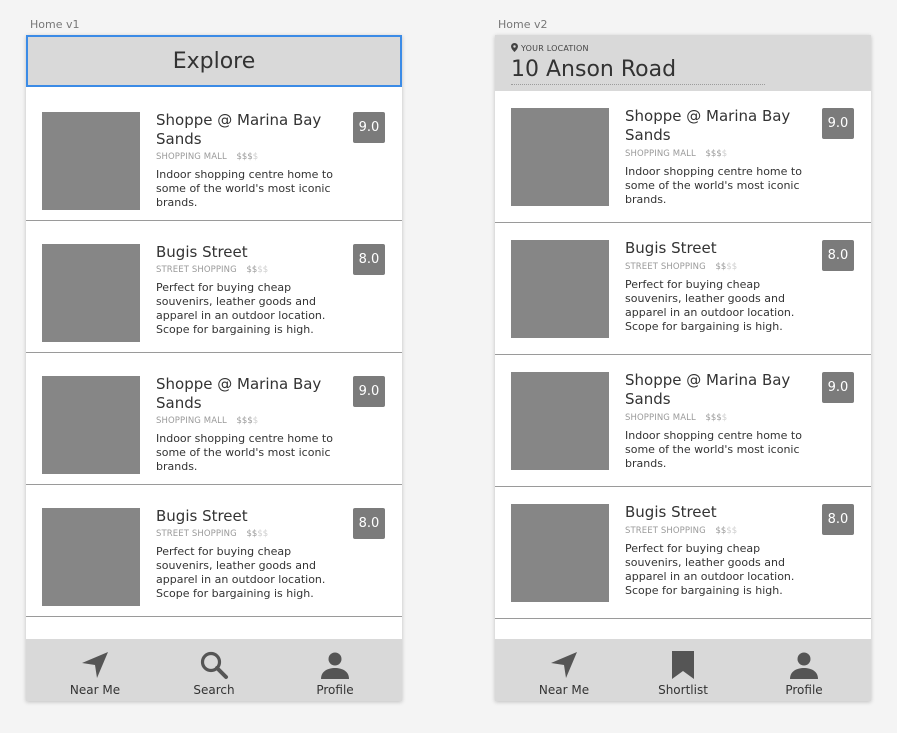  Describe the element at coordinates (593, 69) in the screenshot. I see `location-selector: 10 Anson Road` at that location.